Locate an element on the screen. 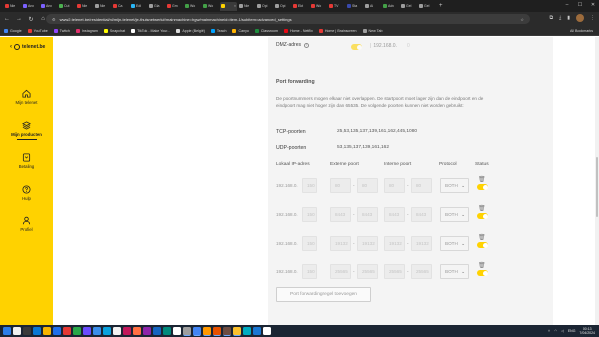  browser-tab: Opi is located at coordinates (282, 6).